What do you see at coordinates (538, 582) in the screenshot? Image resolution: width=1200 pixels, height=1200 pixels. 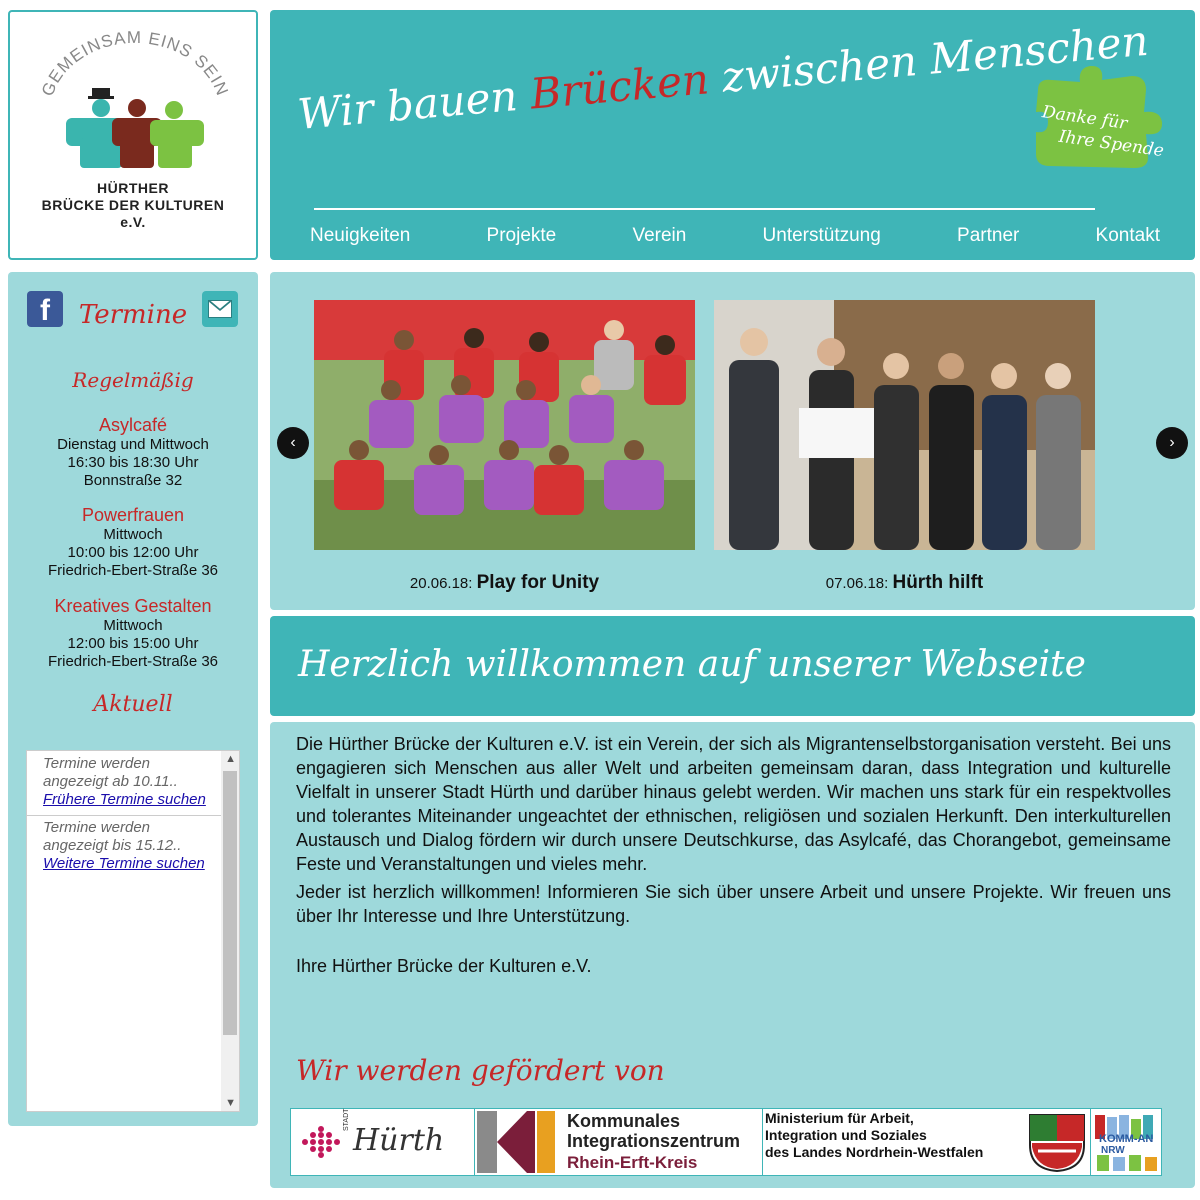 I see `slide-title: Play for Unity` at bounding box center [538, 582].